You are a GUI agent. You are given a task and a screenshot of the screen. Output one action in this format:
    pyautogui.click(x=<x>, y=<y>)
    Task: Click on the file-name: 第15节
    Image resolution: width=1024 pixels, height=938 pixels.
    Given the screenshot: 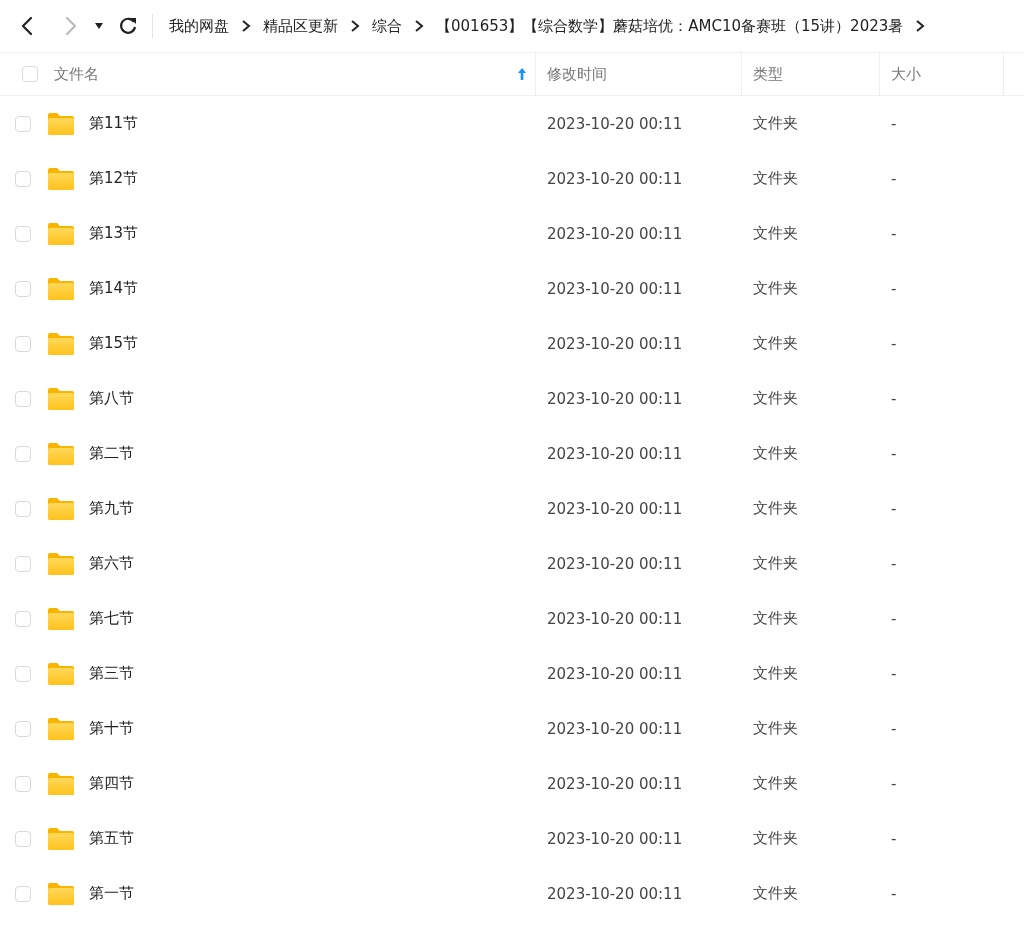 What is the action you would take?
    pyautogui.click(x=114, y=343)
    